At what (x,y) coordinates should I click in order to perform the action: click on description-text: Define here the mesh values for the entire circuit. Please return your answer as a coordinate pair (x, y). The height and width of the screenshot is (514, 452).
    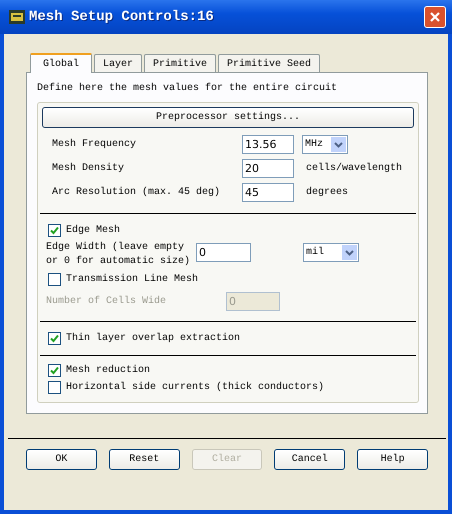
    Looking at the image, I should click on (187, 88).